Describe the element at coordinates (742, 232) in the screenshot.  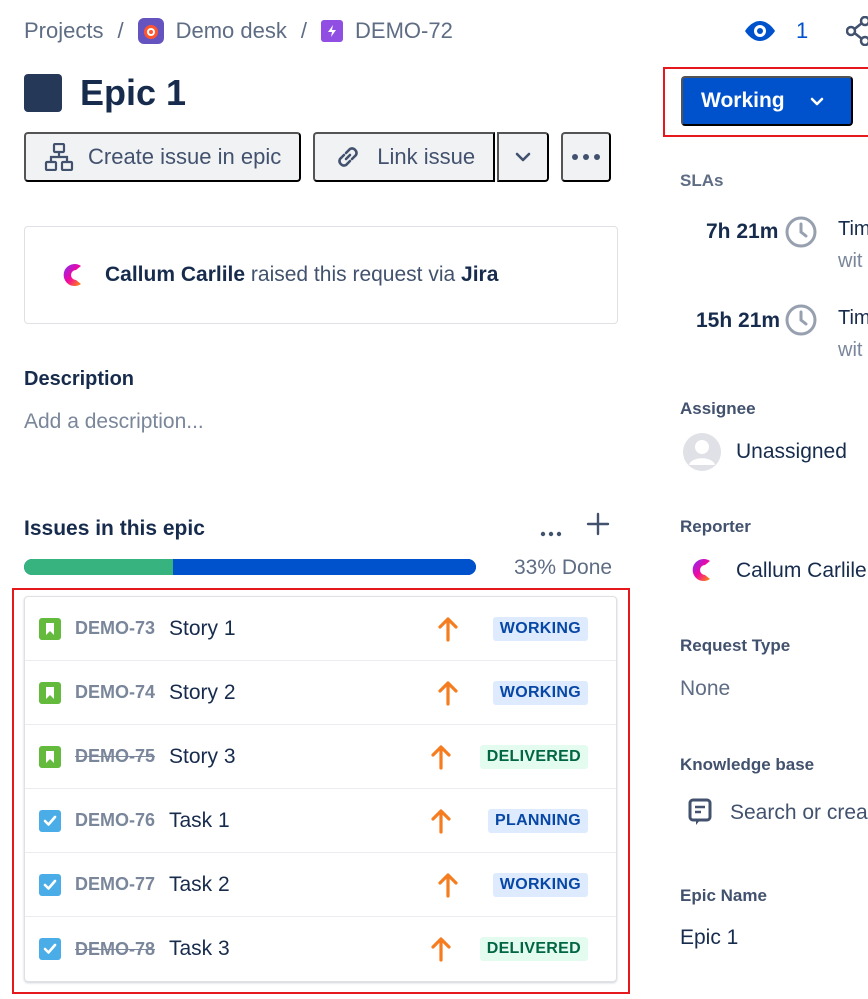
I see `sla-item: 7h 21m` at that location.